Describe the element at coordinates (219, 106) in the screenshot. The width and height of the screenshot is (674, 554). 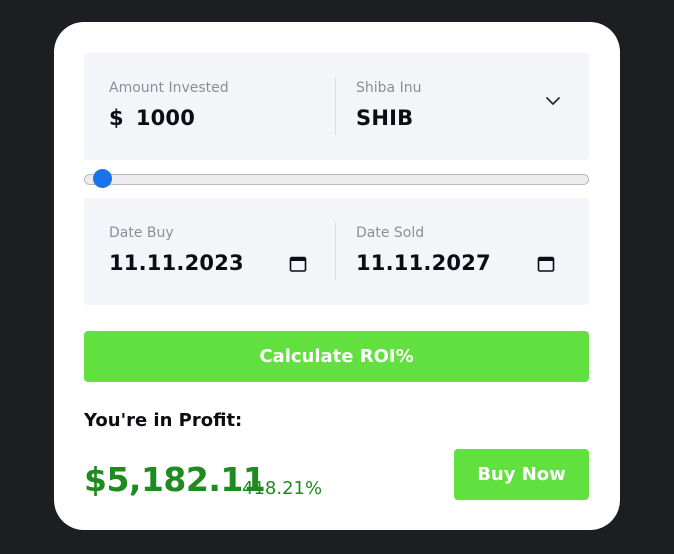
I see `amount-field: Amount Invested $1000` at that location.